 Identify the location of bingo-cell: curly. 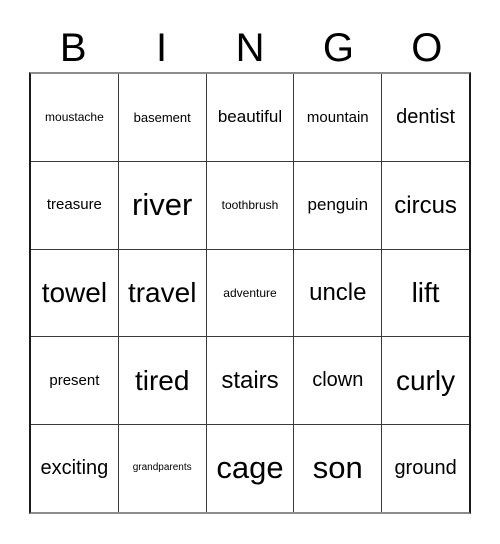
(425, 381).